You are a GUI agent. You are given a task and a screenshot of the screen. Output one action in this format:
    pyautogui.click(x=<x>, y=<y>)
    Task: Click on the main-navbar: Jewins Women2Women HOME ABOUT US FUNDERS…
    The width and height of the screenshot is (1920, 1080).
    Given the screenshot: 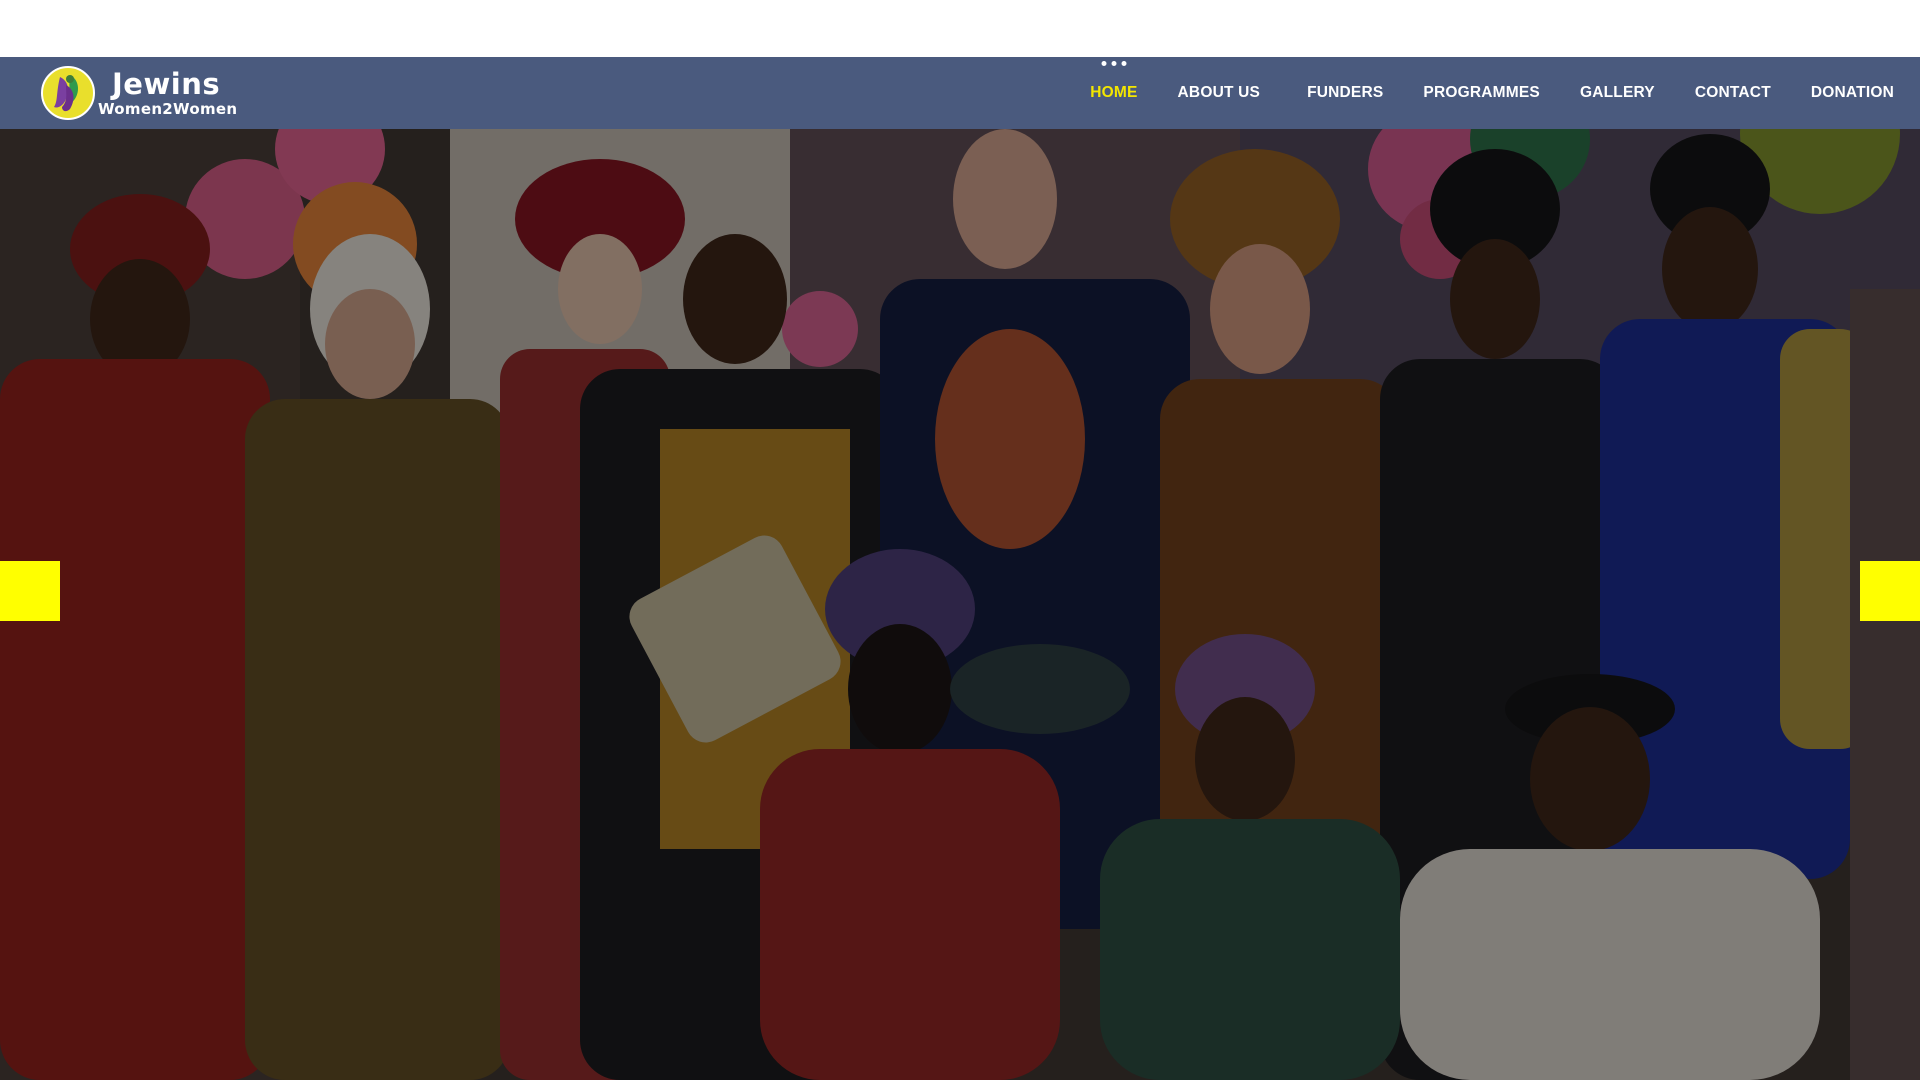 What is the action you would take?
    pyautogui.click(x=960, y=93)
    